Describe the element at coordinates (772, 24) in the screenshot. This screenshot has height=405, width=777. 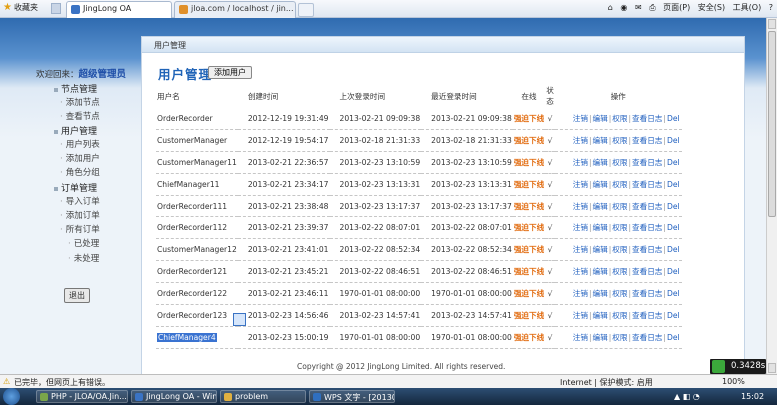
I see `scroll-up-icon` at that location.